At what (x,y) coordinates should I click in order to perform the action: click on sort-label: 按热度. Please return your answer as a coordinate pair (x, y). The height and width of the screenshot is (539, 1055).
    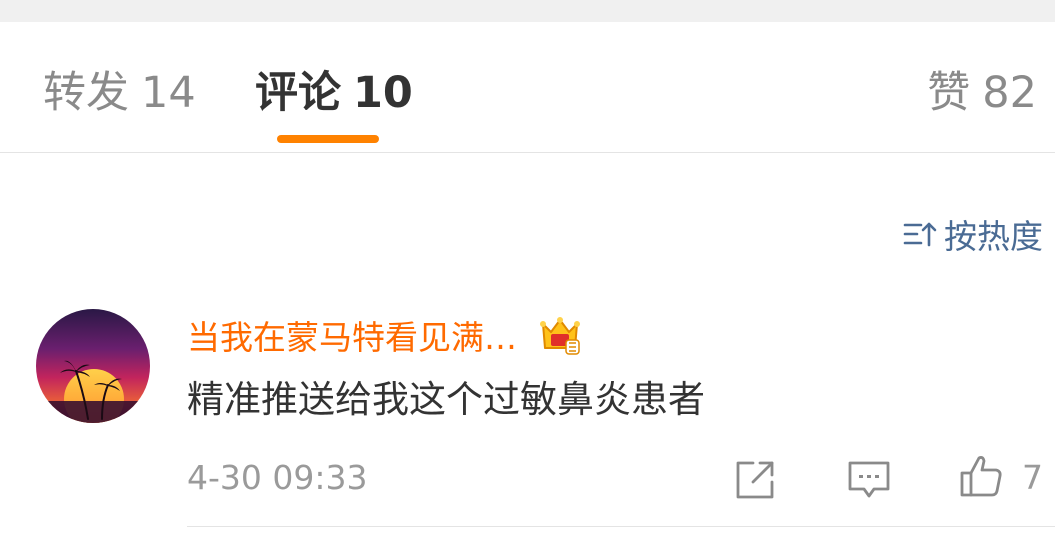
    Looking at the image, I should click on (993, 236).